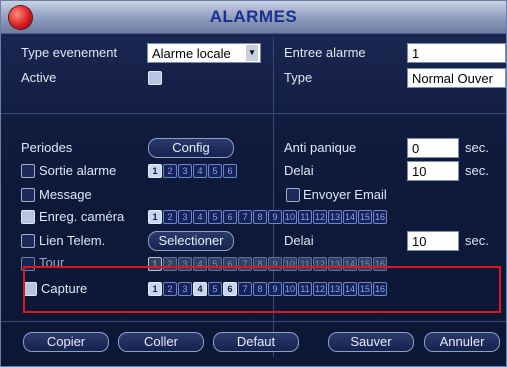 The height and width of the screenshot is (367, 507). I want to click on sortie-alarme-label: Sortie alarme, so click(78, 170).